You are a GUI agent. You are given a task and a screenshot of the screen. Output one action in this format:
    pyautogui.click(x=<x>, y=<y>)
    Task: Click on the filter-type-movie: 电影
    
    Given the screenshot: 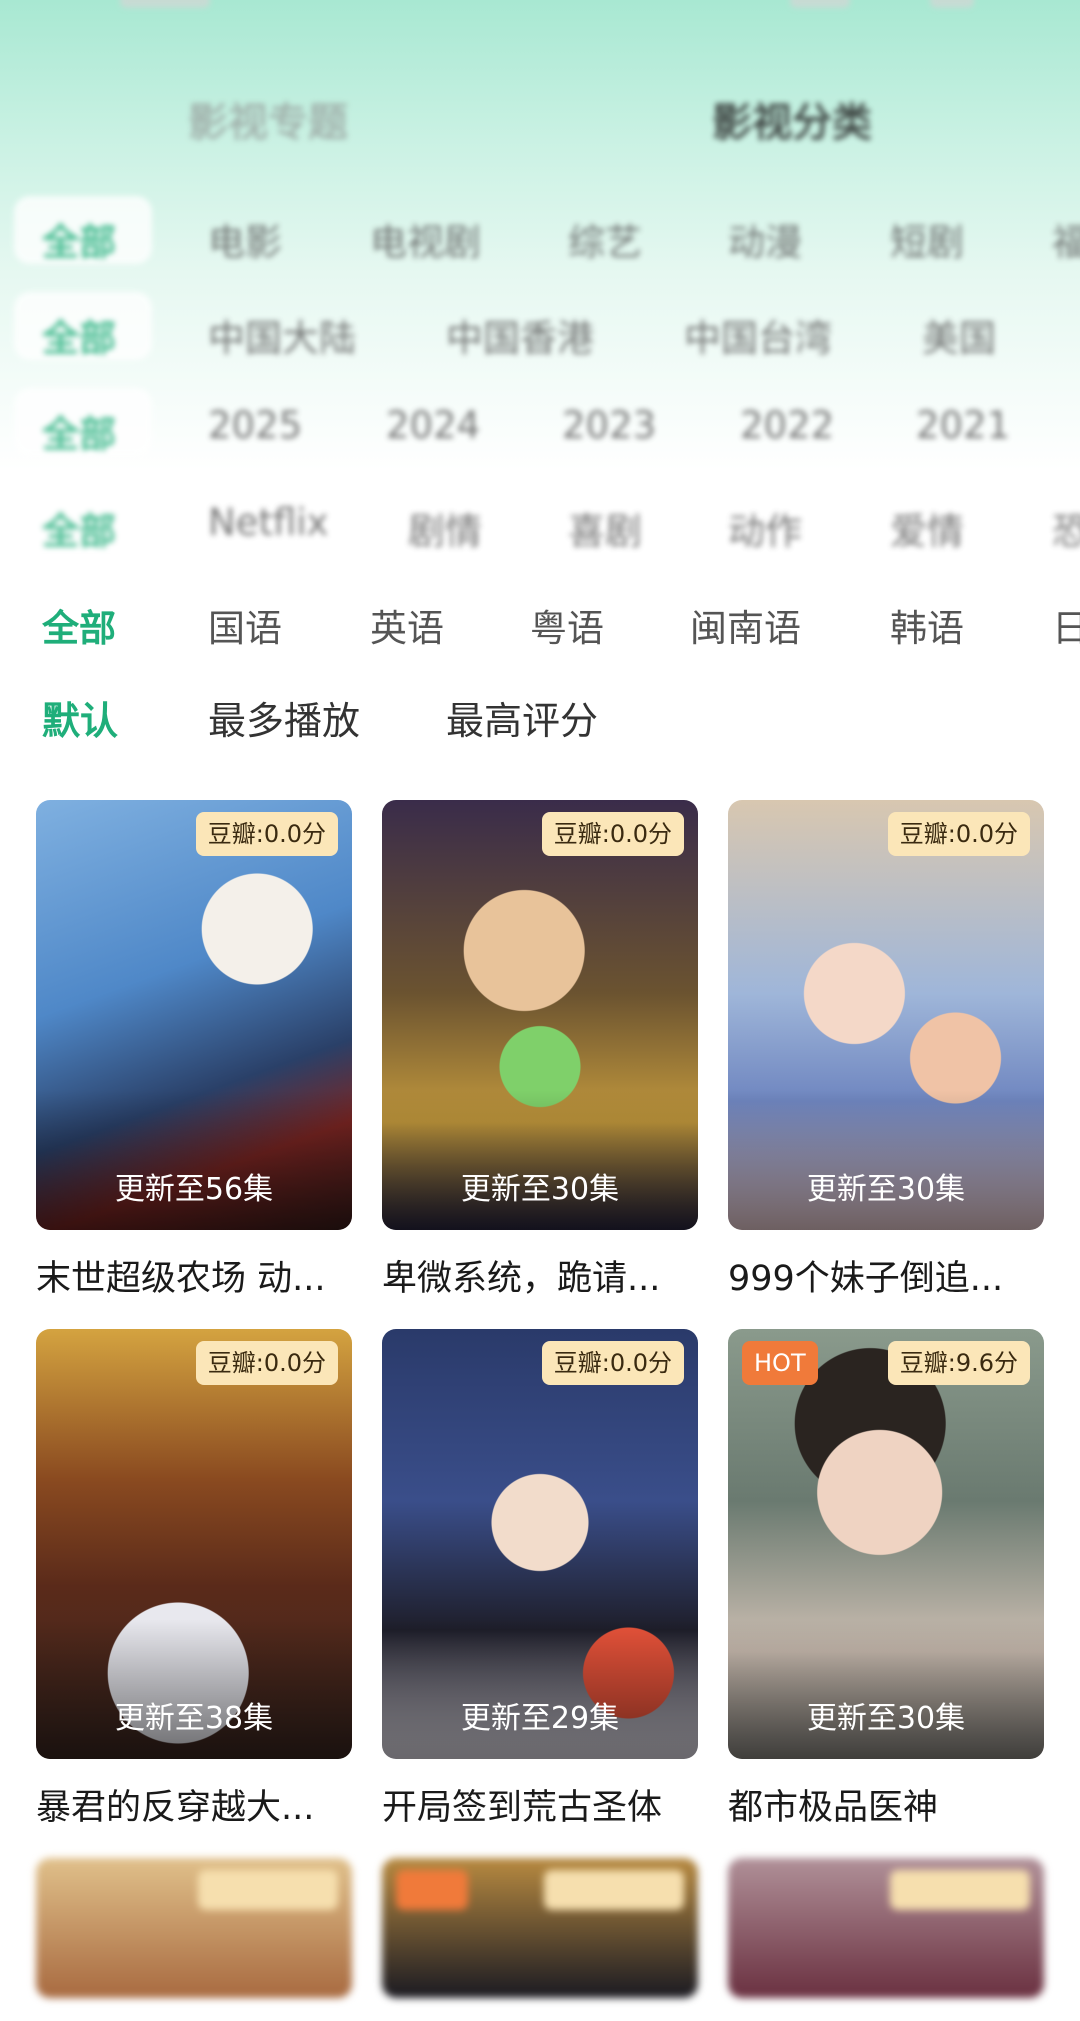 What is the action you would take?
    pyautogui.click(x=245, y=239)
    